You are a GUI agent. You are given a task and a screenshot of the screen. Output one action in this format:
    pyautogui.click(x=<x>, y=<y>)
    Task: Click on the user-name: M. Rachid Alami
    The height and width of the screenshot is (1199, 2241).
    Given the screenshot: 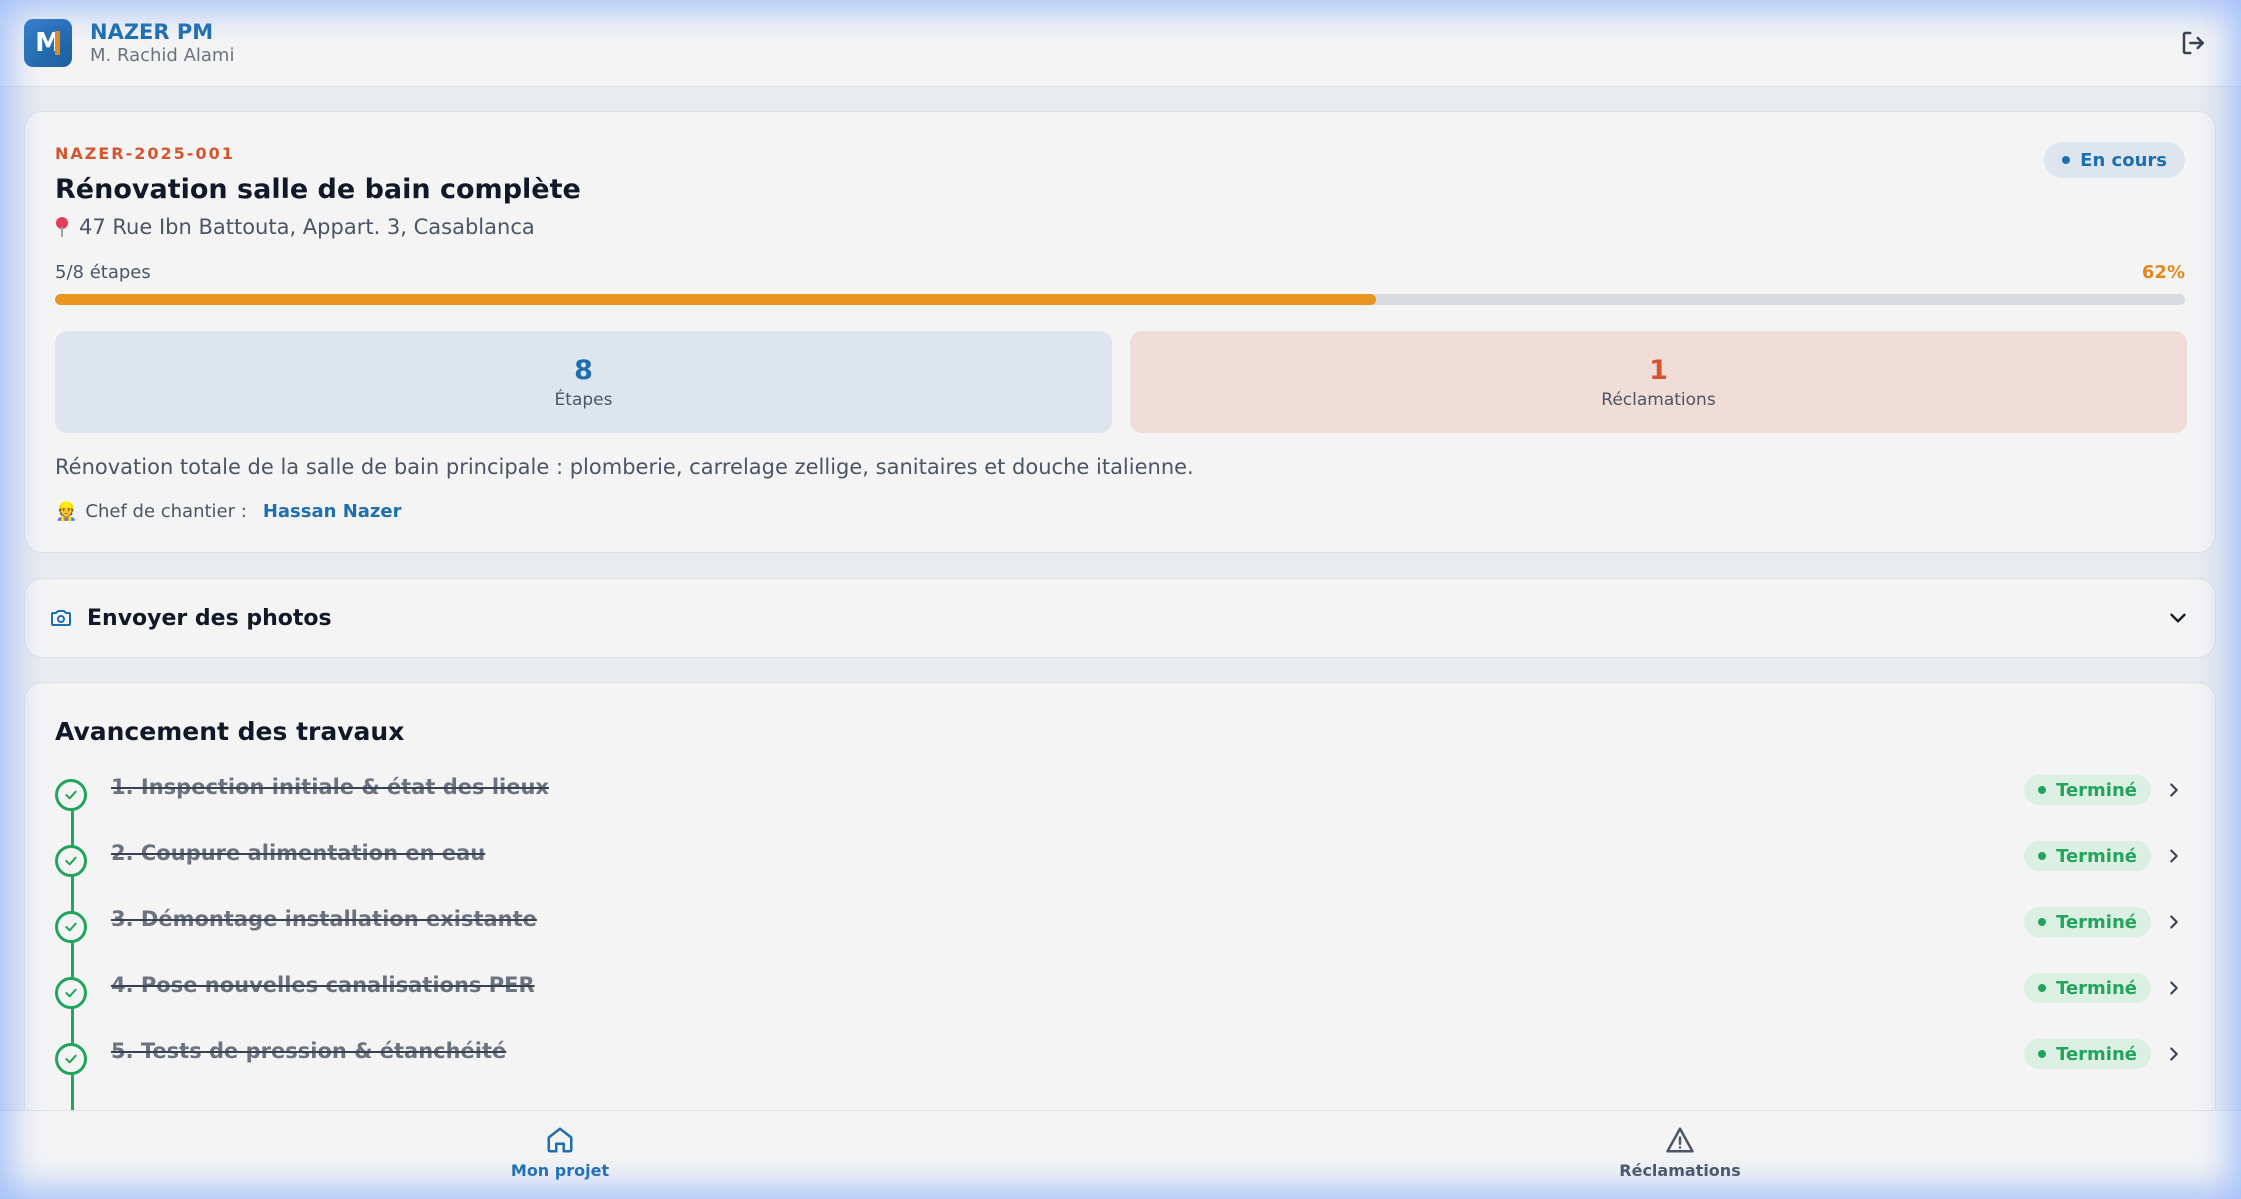 What is the action you would take?
    pyautogui.click(x=162, y=55)
    